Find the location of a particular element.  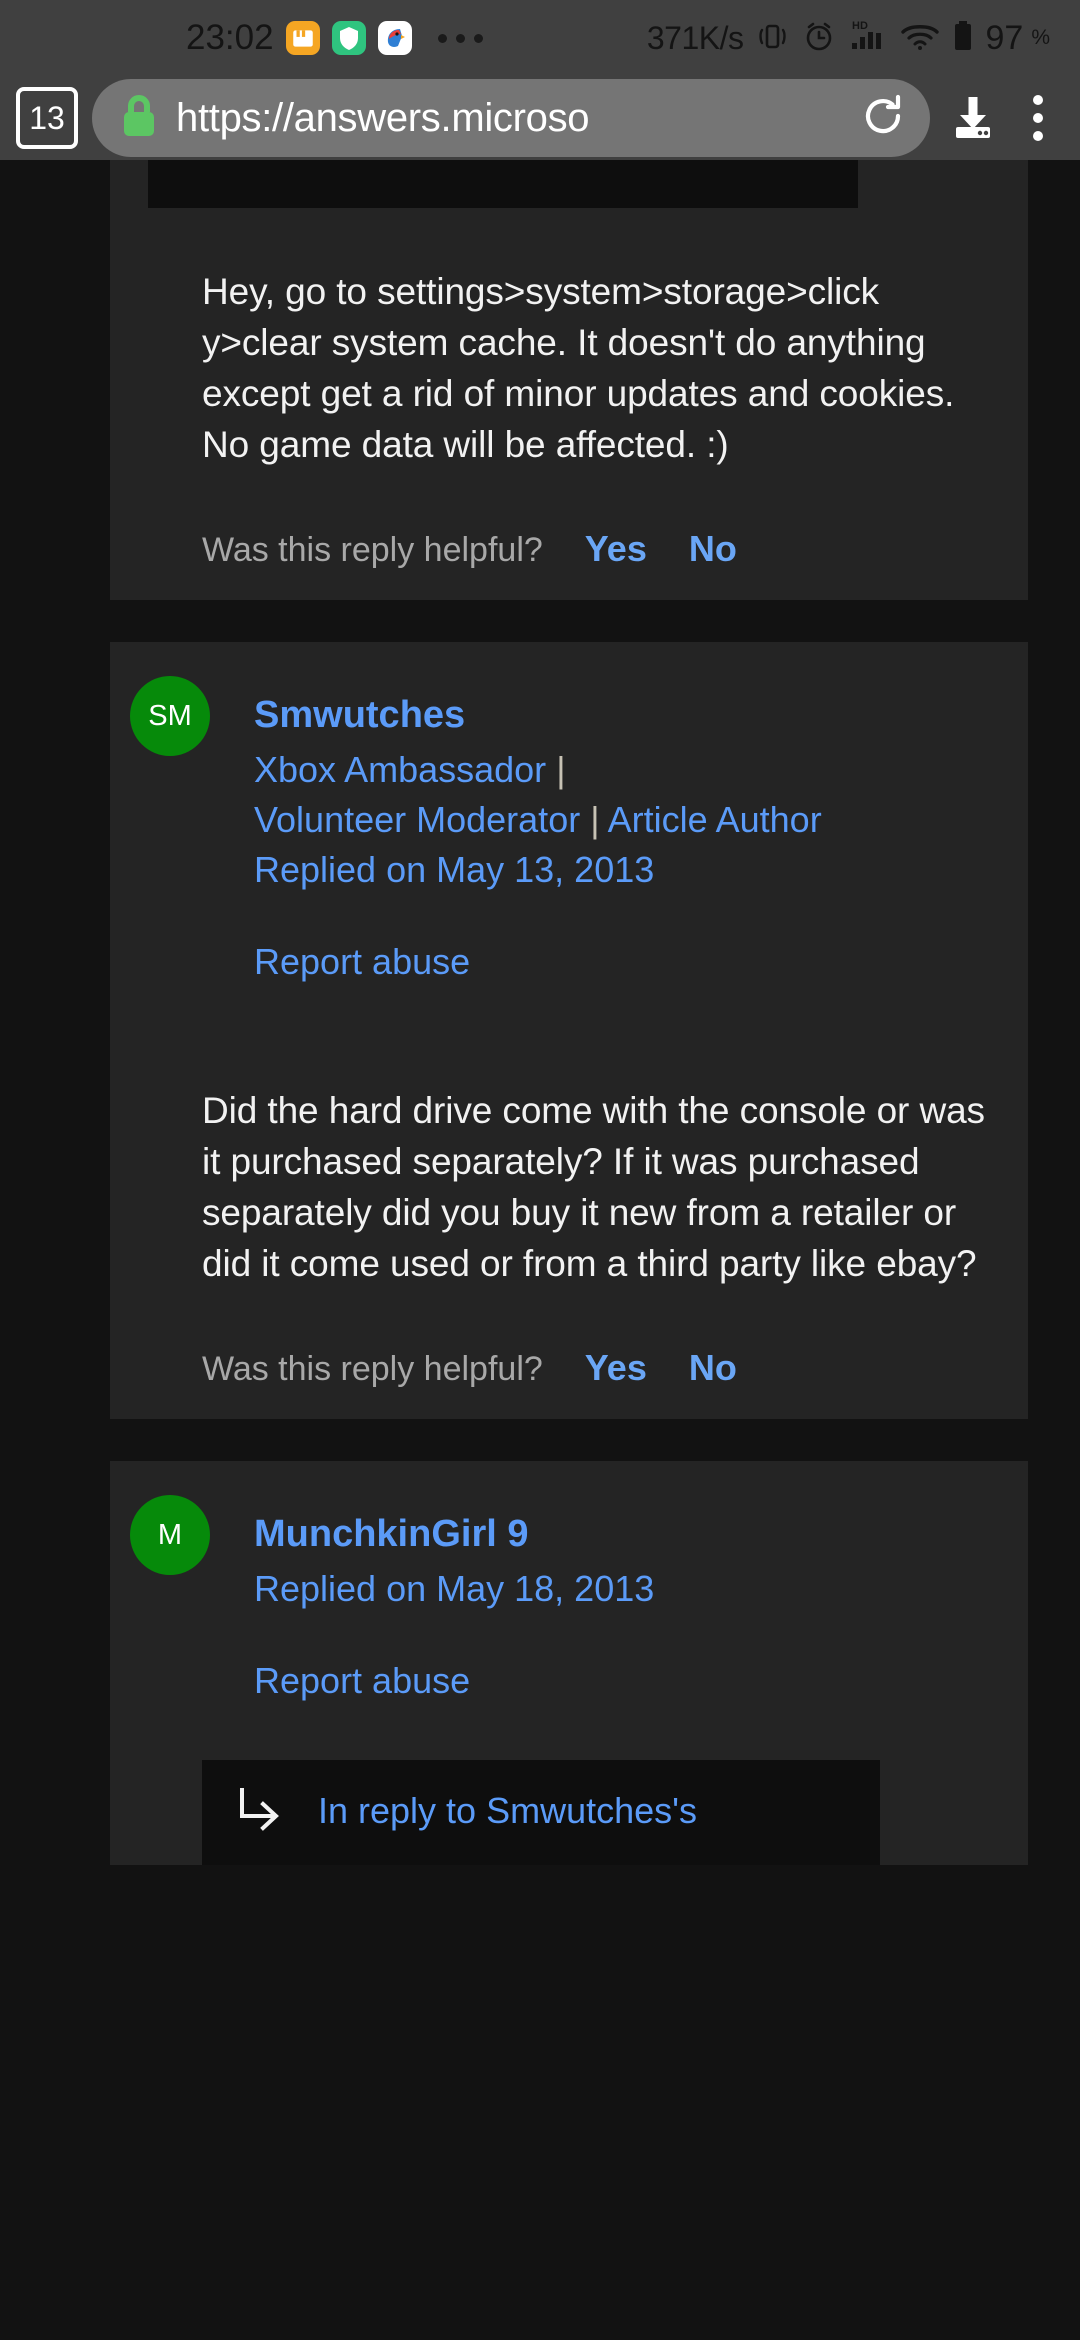

badge-volunteer-moderator: Volunteer Moderator is located at coordinates (417, 819).